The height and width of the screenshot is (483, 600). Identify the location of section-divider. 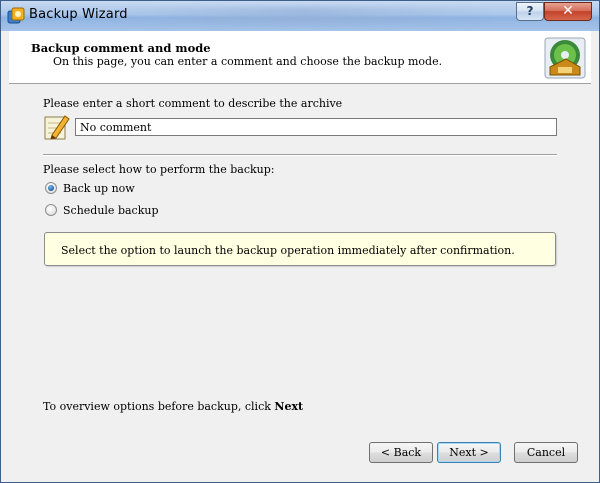
(300, 155).